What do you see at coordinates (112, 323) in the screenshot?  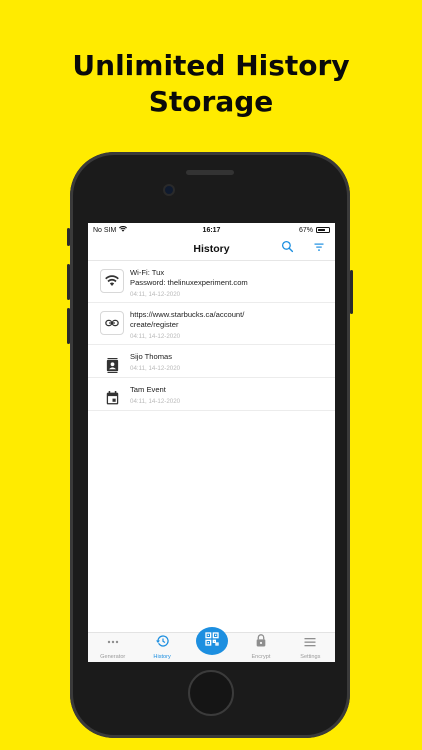 I see `link-icon` at bounding box center [112, 323].